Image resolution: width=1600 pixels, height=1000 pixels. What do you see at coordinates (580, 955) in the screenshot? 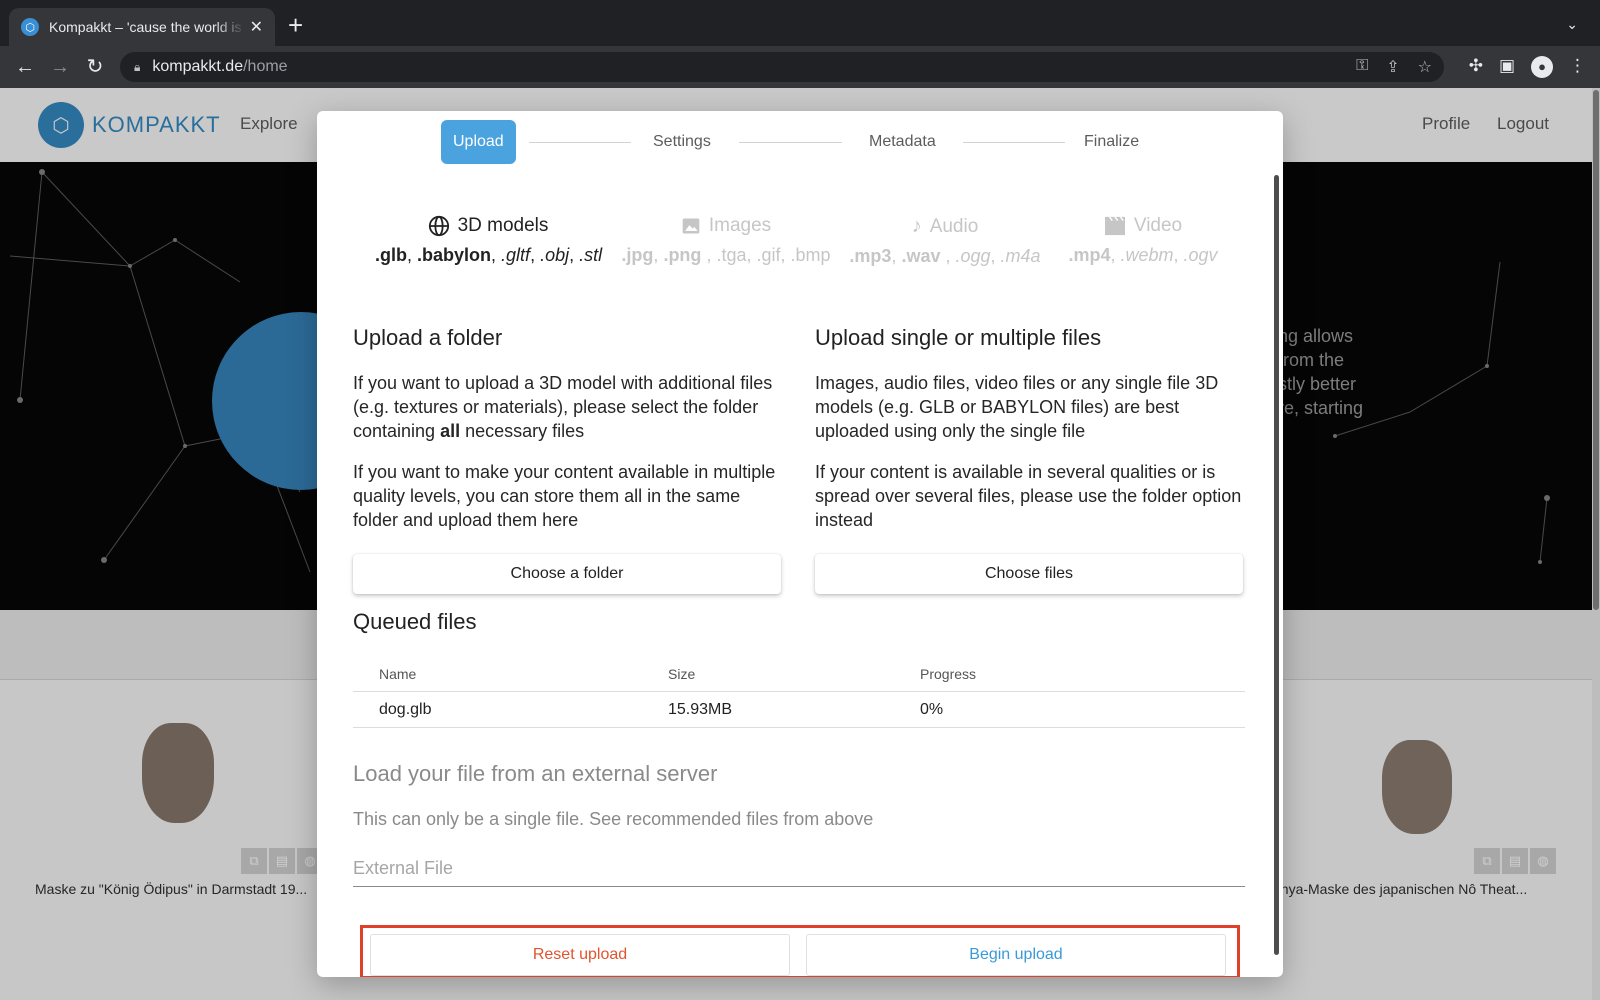
I see `reset-upload-button: Reset upload` at bounding box center [580, 955].